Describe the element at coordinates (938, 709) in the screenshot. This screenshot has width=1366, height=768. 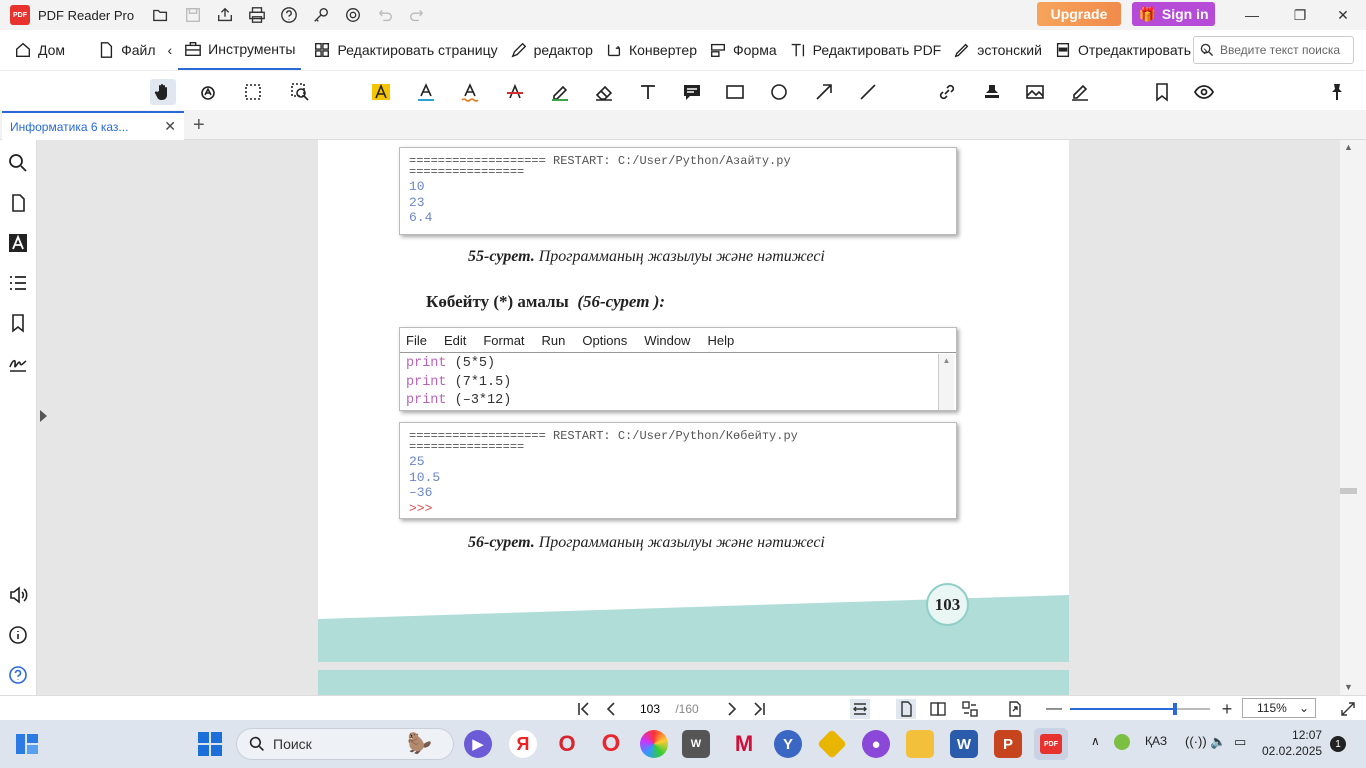
I see `two-page-icon` at that location.